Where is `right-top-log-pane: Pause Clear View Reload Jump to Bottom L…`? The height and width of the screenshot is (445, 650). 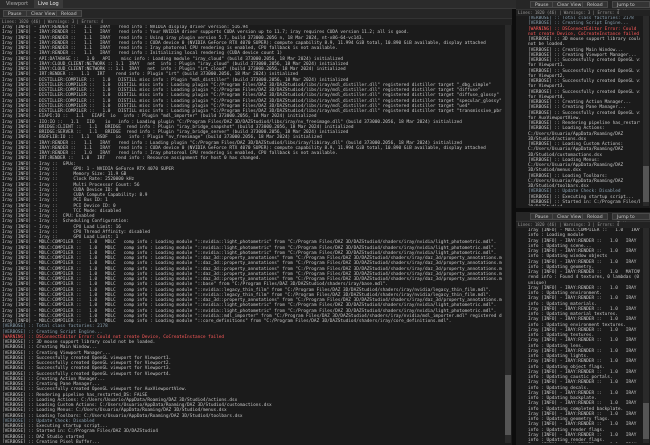 right-top-log-pane: Pause Clear View Reload Jump to Bottom L… is located at coordinates (583, 104).